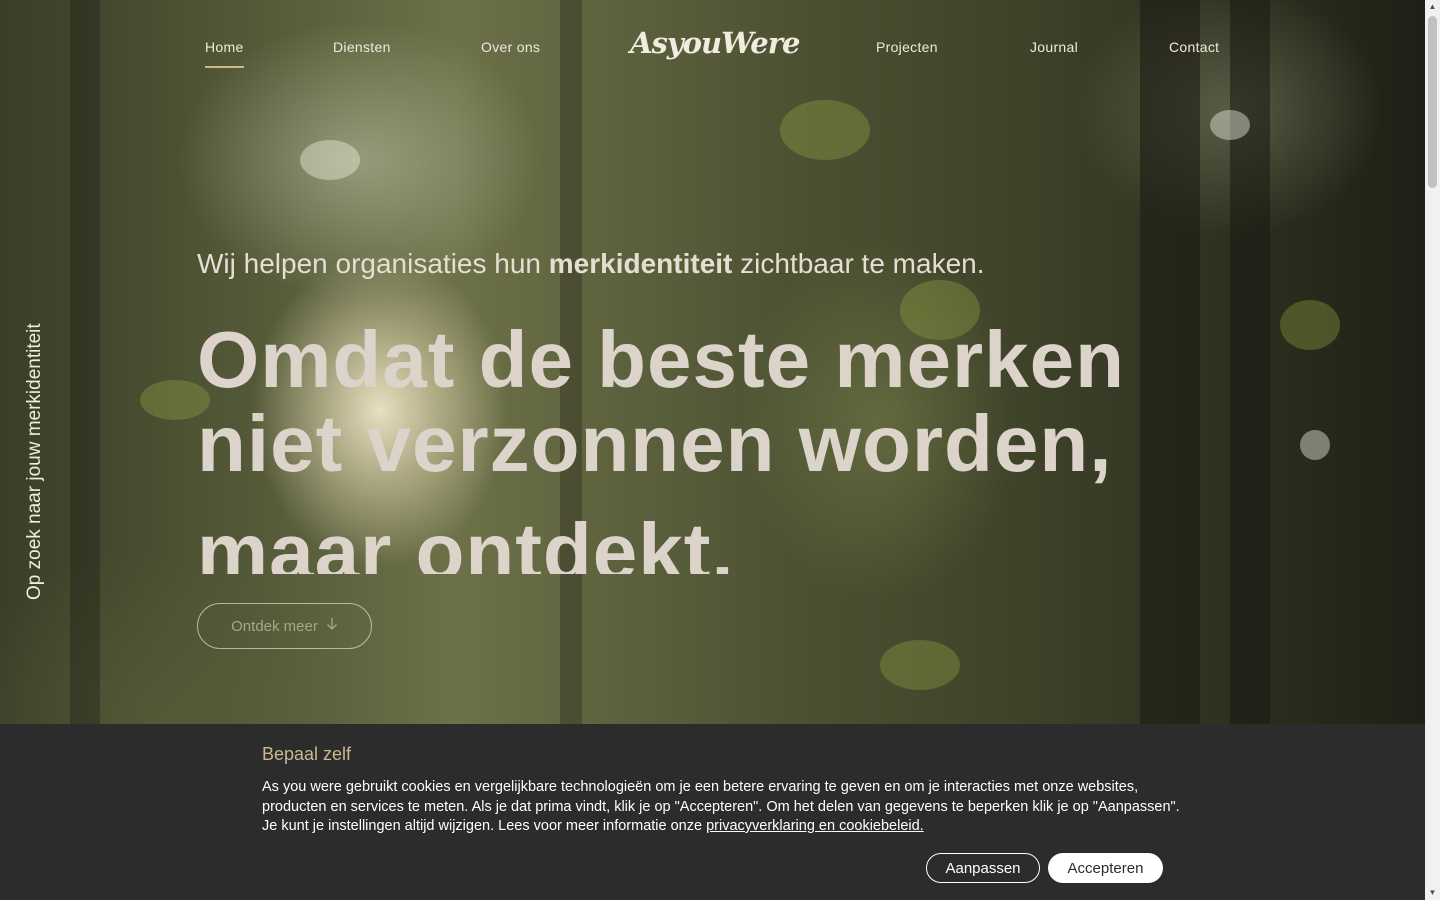 The width and height of the screenshot is (1440, 900). I want to click on headline-line-3: maar ontdekt., so click(466, 541).